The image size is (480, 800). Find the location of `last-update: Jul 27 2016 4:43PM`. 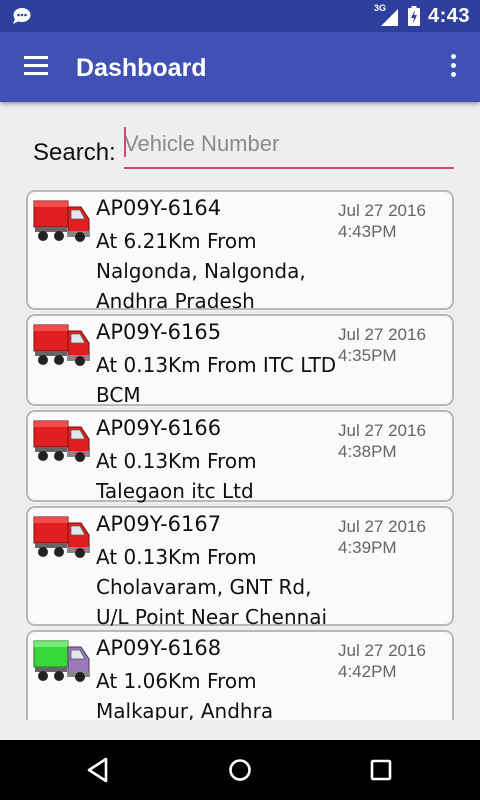

last-update: Jul 27 2016 4:43PM is located at coordinates (382, 221).